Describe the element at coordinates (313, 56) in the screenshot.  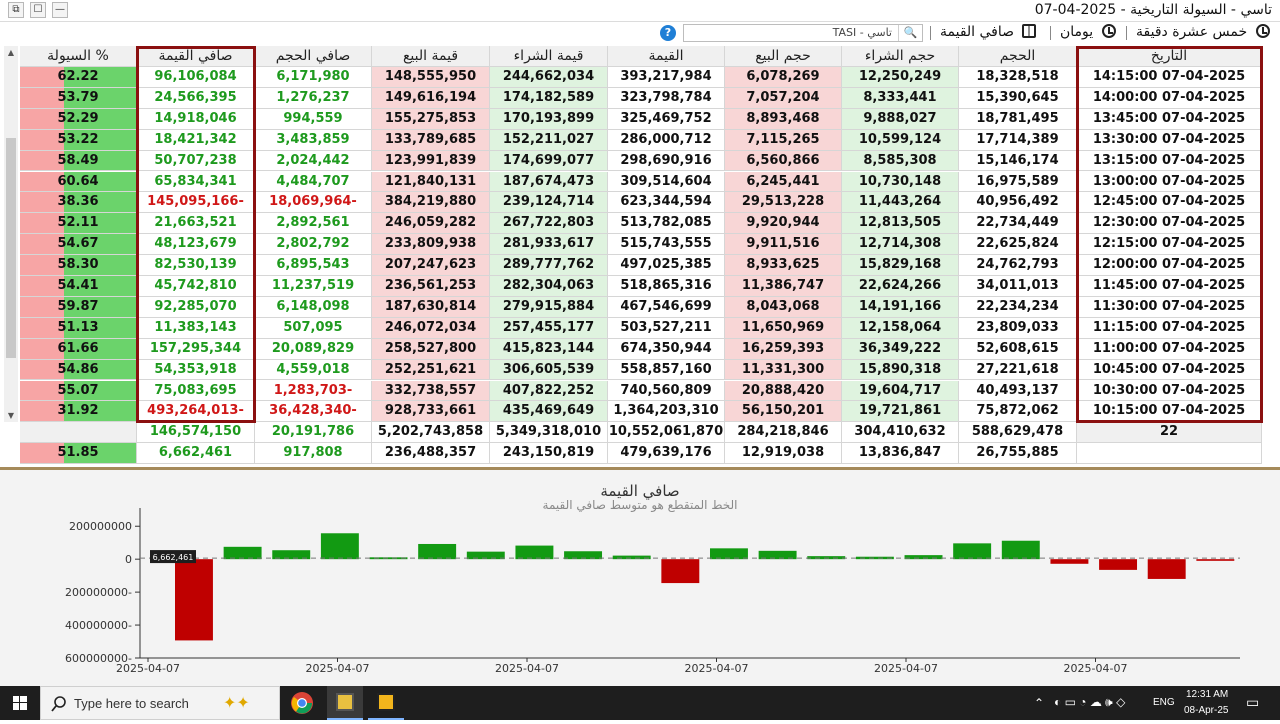
I see `column-header-net-volume: صافي الحجم` at that location.